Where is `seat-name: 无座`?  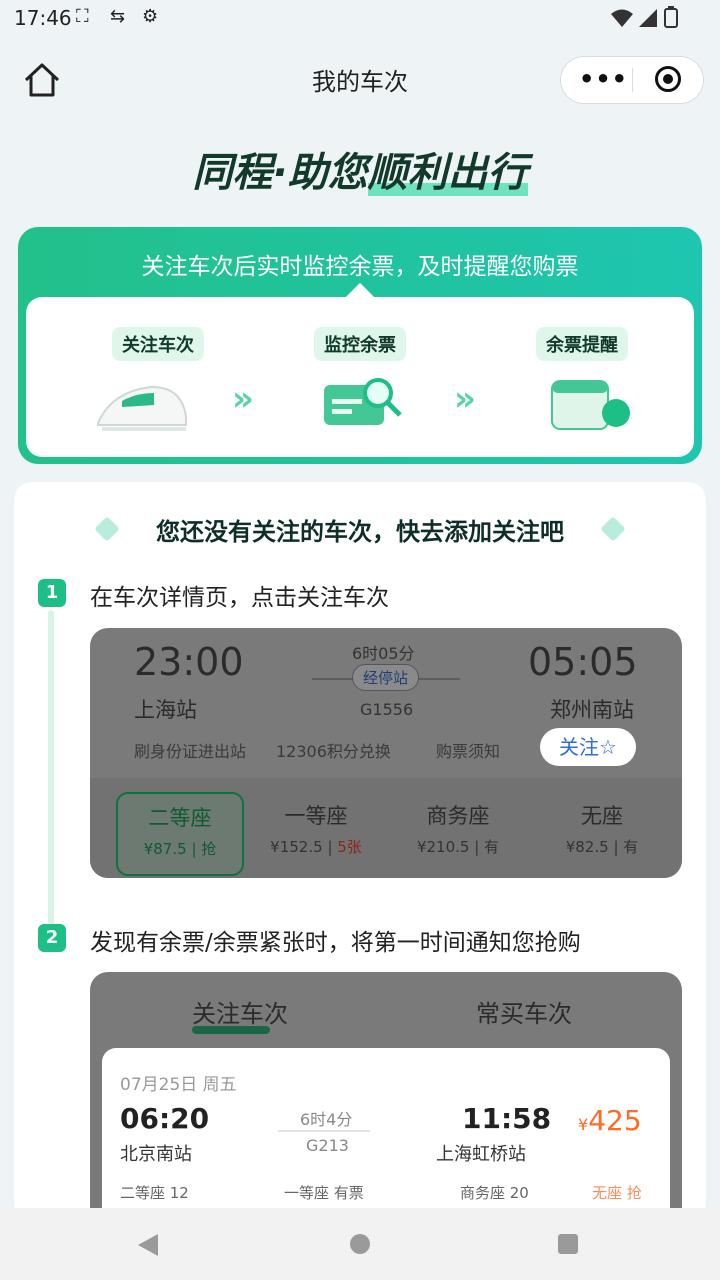
seat-name: 无座 is located at coordinates (602, 816).